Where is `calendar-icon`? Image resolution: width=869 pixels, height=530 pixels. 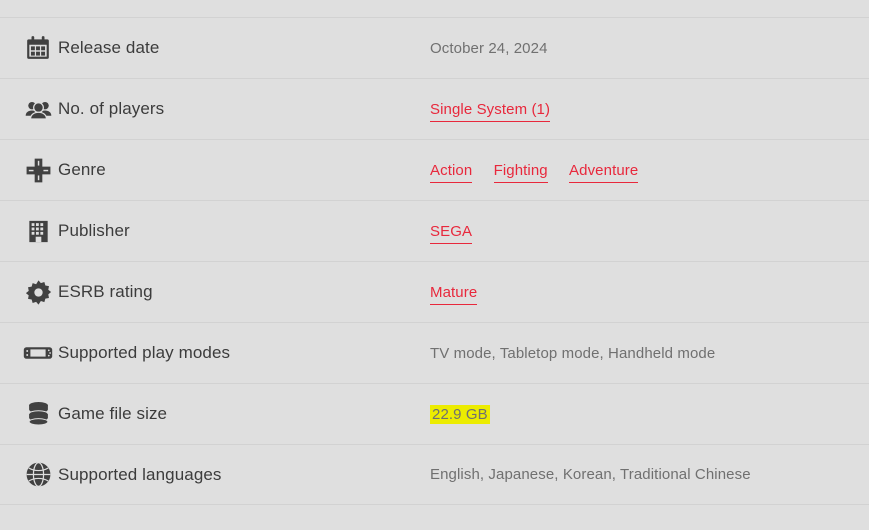
calendar-icon is located at coordinates (29, 48).